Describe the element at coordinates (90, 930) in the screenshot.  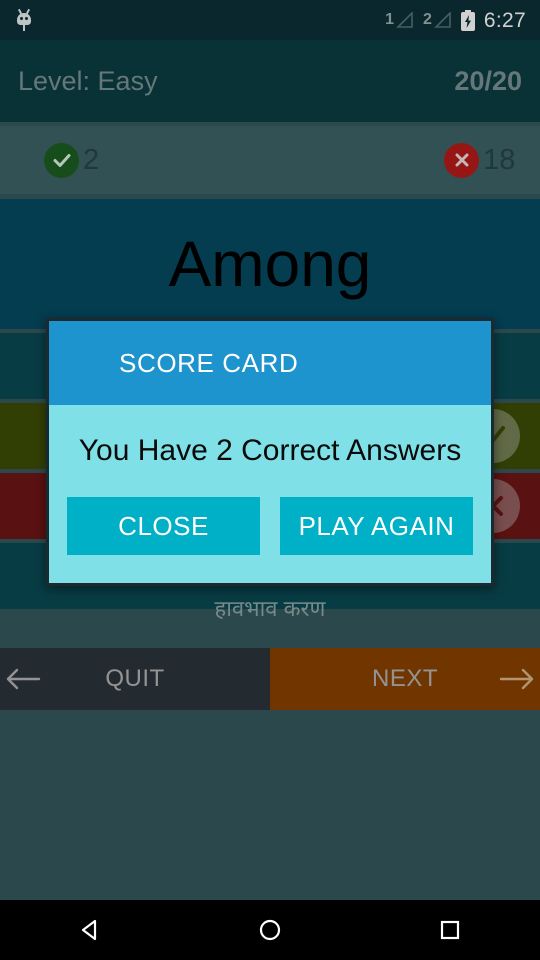
I see `back-triangle-icon` at that location.